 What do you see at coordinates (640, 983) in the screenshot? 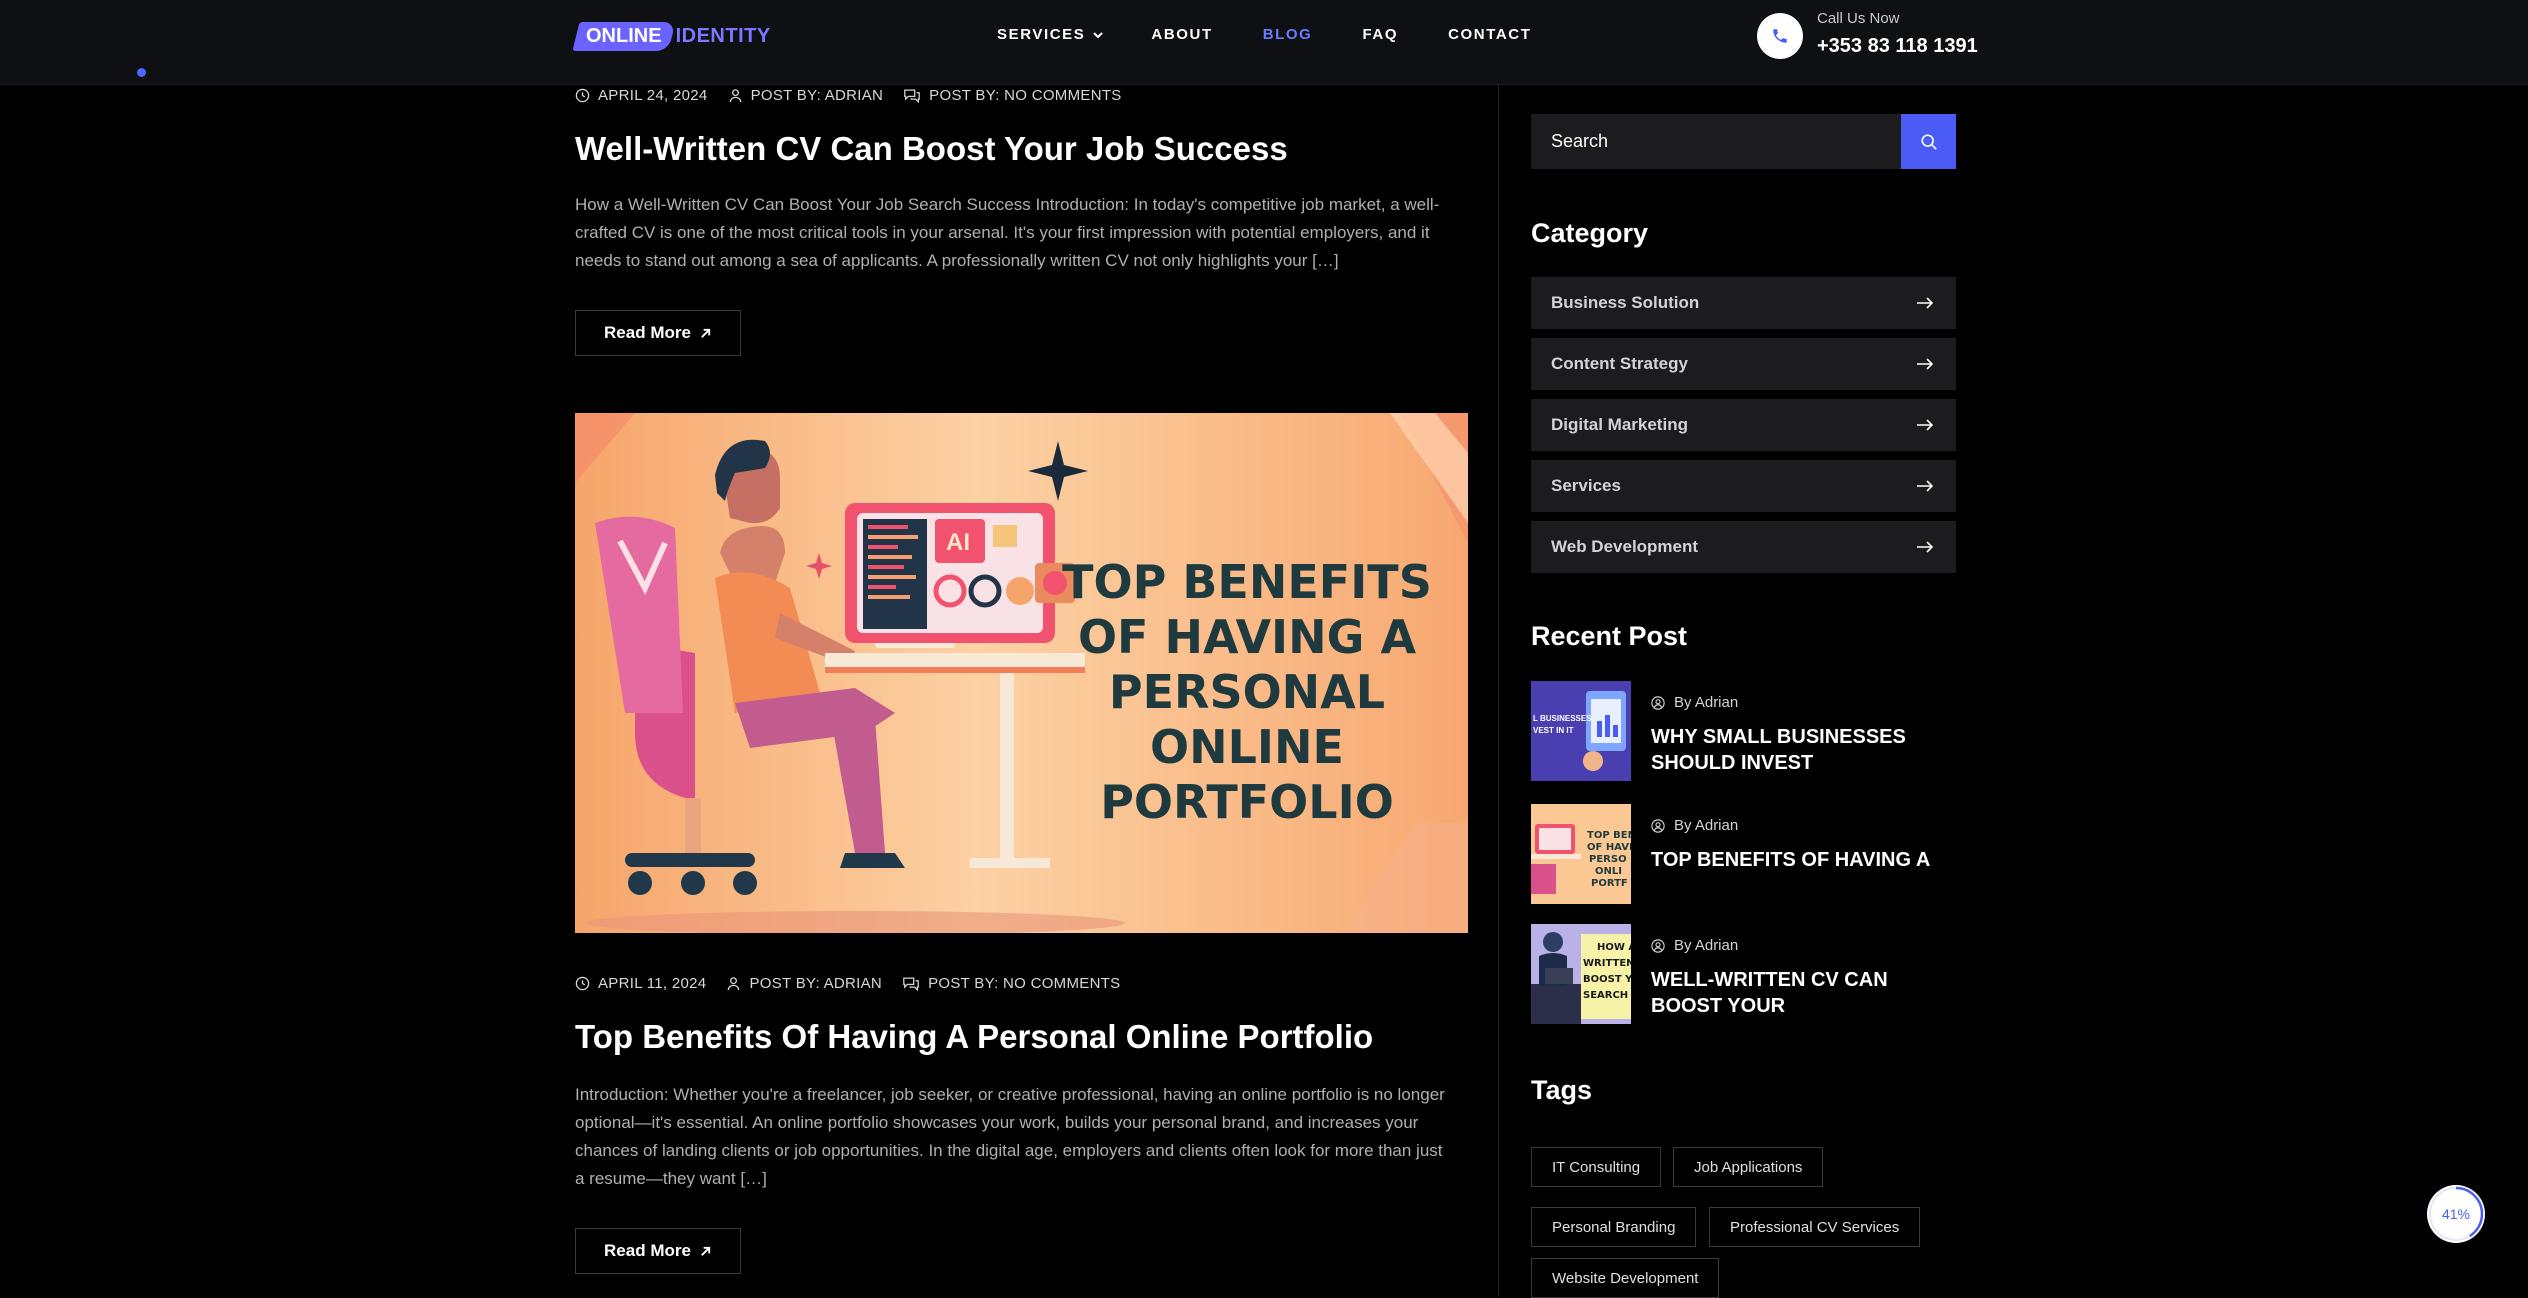
I see `post-date: APRIL 11, 2024` at bounding box center [640, 983].